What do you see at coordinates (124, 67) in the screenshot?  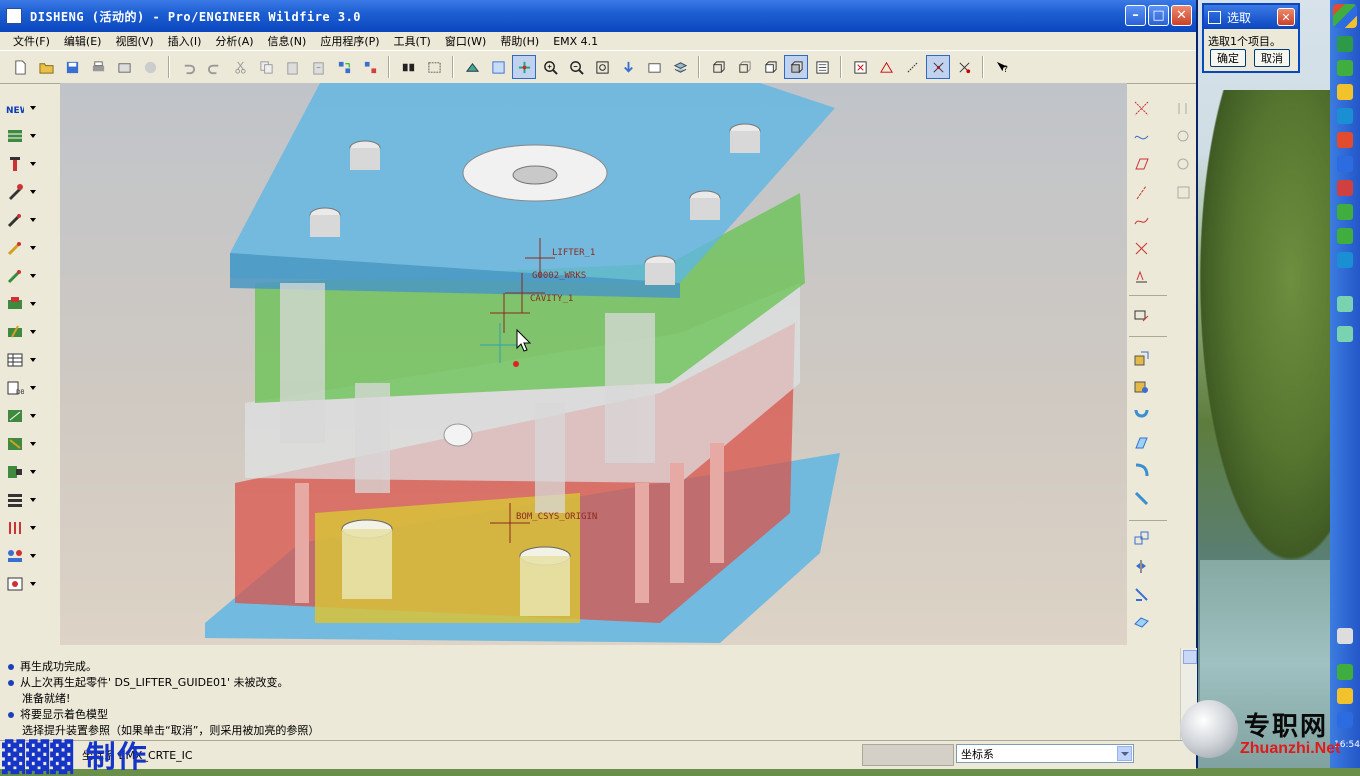 I see `send-mail-icon` at bounding box center [124, 67].